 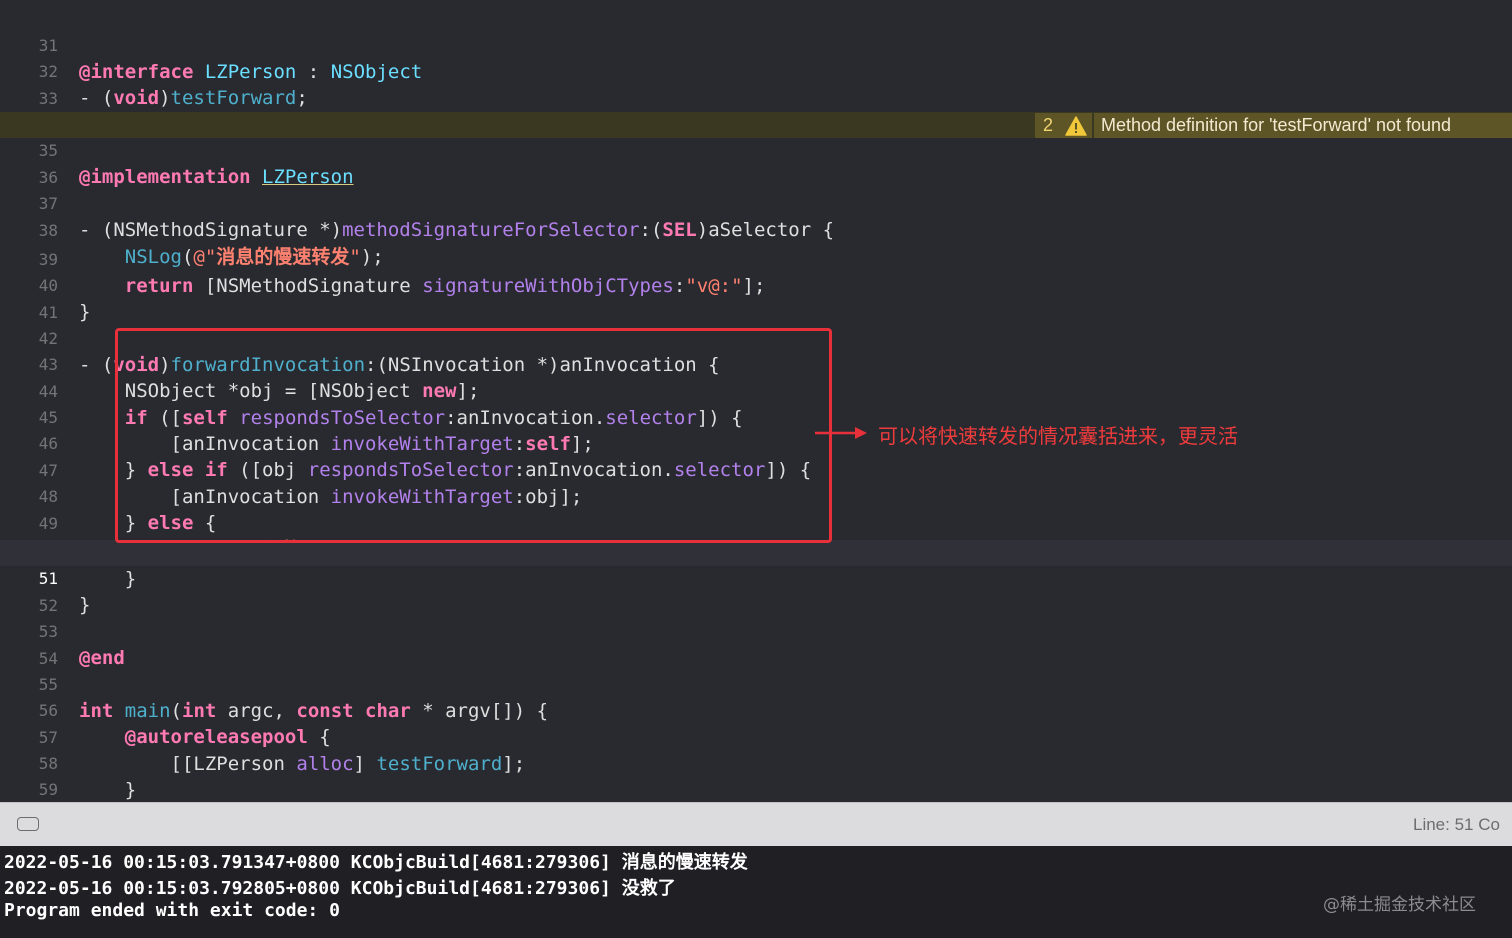 I want to click on cursor-position: Line: 51 Co, so click(x=1456, y=824).